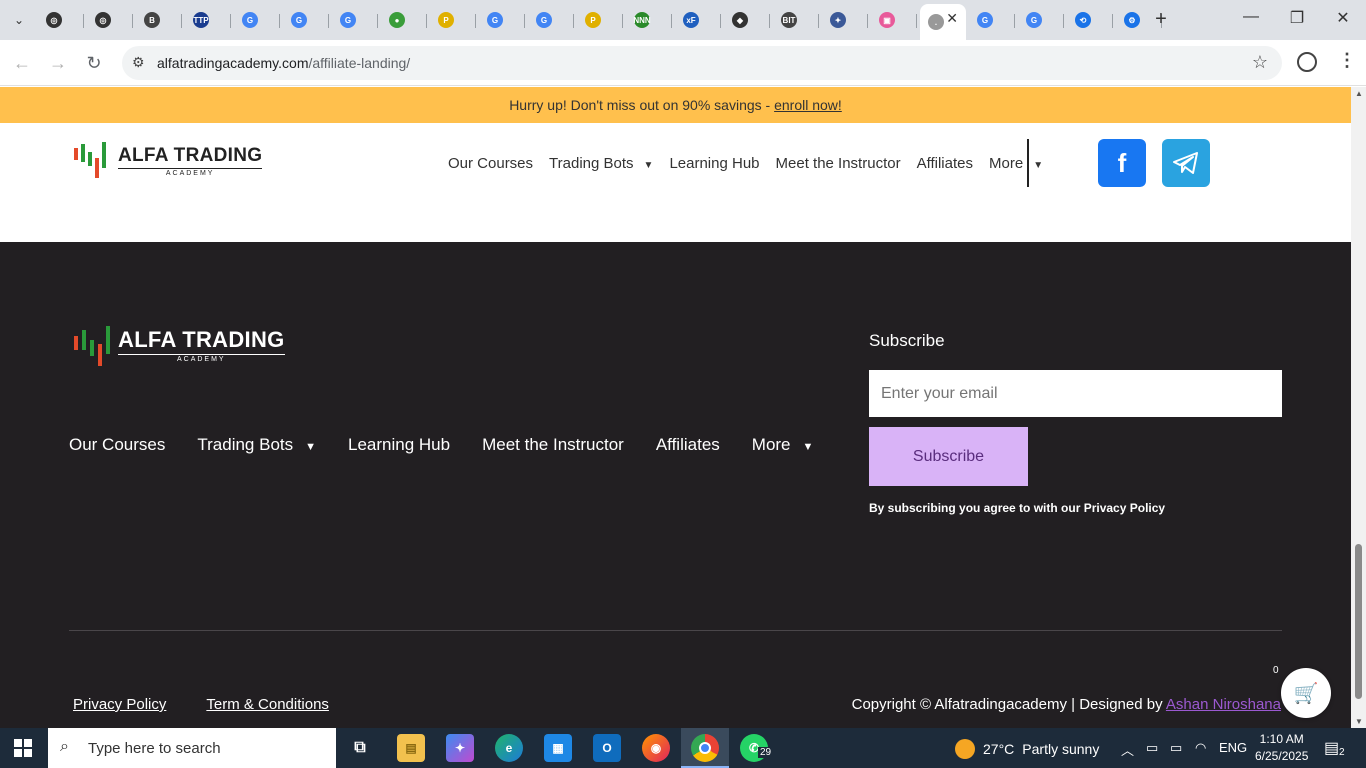 The image size is (1366, 768). Describe the element at coordinates (952, 18) in the screenshot. I see `close-tab-icon: ✕` at that location.